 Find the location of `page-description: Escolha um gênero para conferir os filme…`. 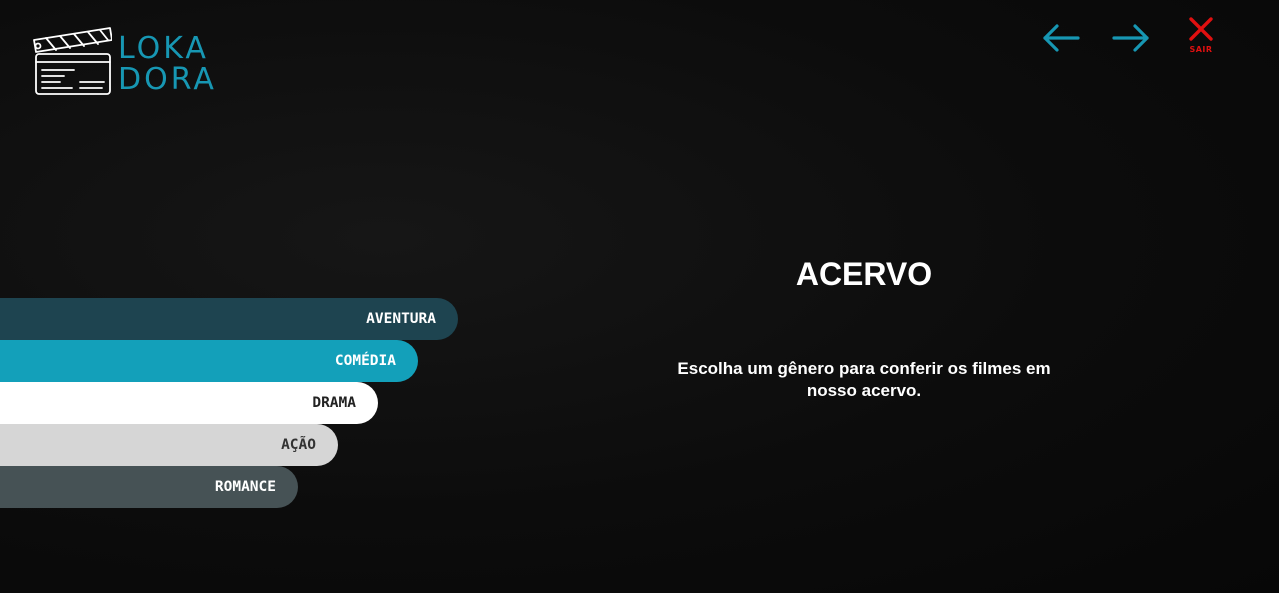

page-description: Escolha um gênero para conferir os filme… is located at coordinates (864, 379).